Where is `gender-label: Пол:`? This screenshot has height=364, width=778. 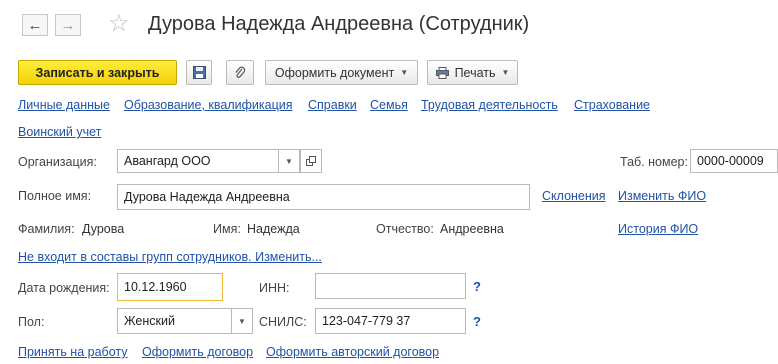 gender-label: Пол: is located at coordinates (31, 322).